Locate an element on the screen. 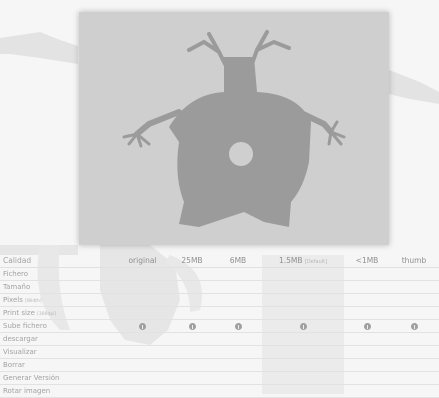 The height and width of the screenshot is (398, 439). row-label-print-size: Print size [300dpi] is located at coordinates (29, 314).